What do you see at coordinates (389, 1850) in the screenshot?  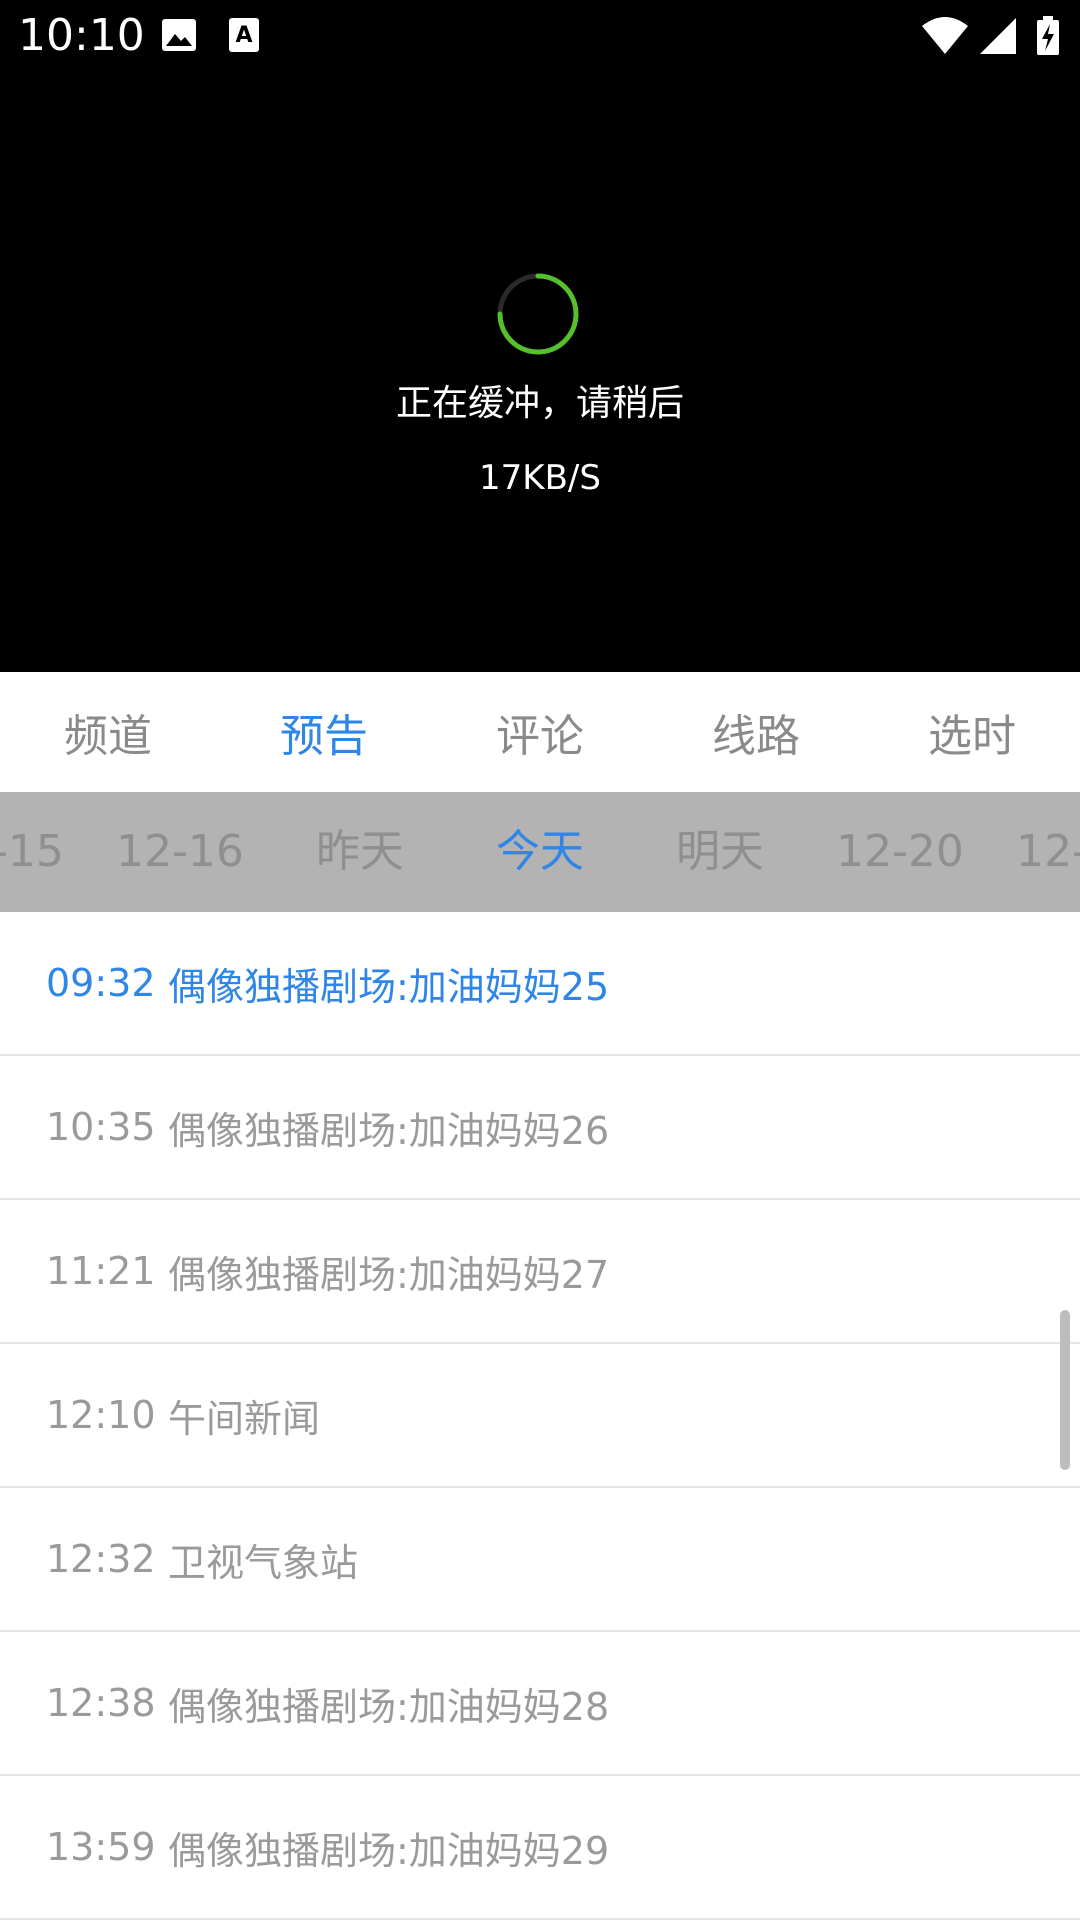 I see `program-title: 偶像独播剧场:加油妈妈29` at bounding box center [389, 1850].